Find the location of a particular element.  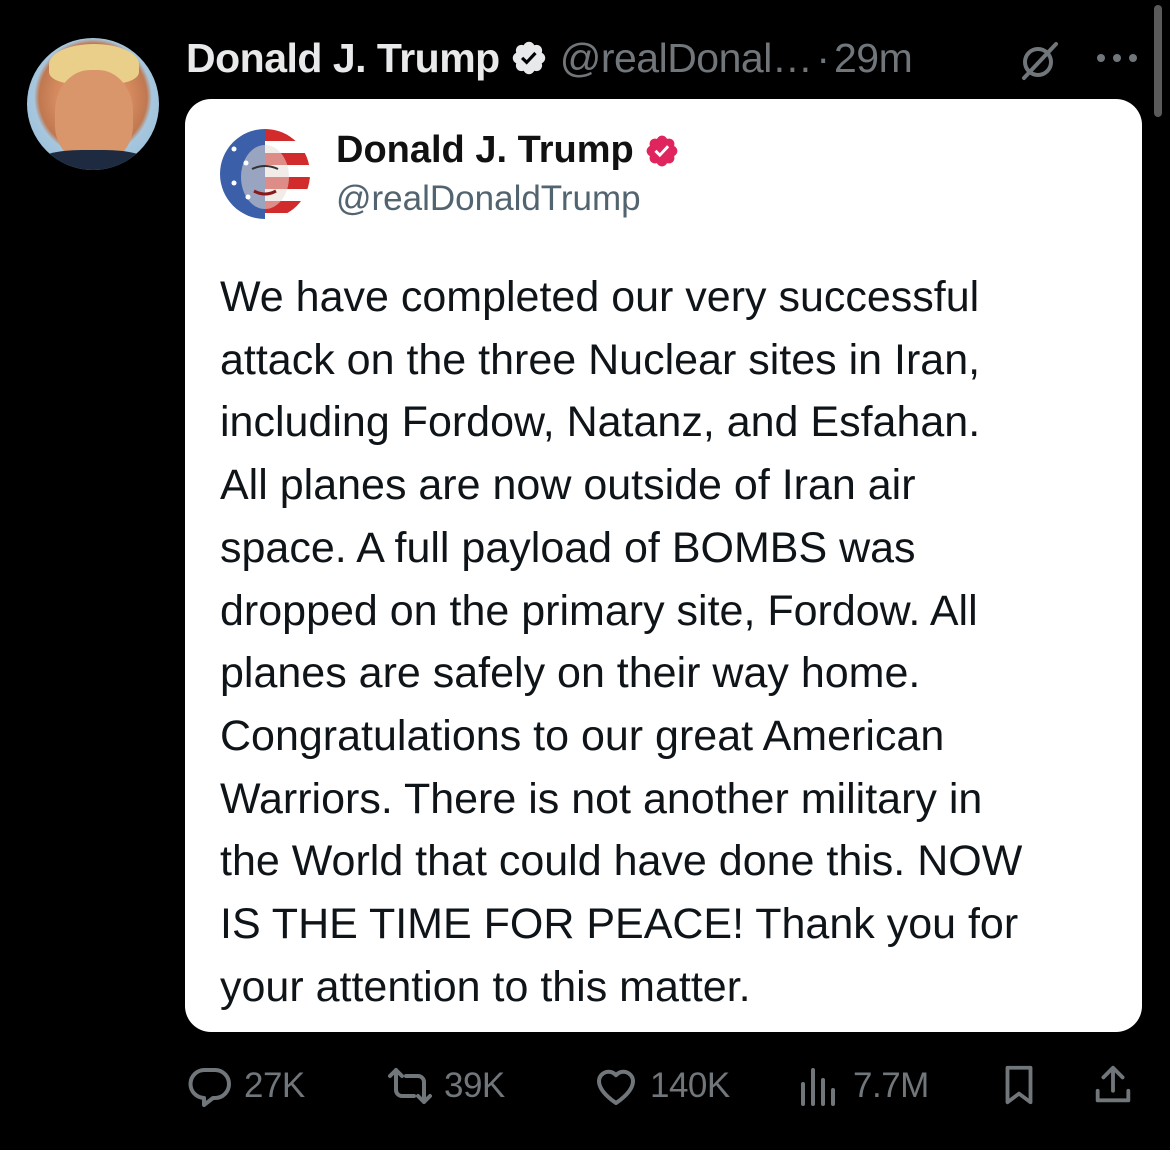

author-avatar is located at coordinates (93, 104).